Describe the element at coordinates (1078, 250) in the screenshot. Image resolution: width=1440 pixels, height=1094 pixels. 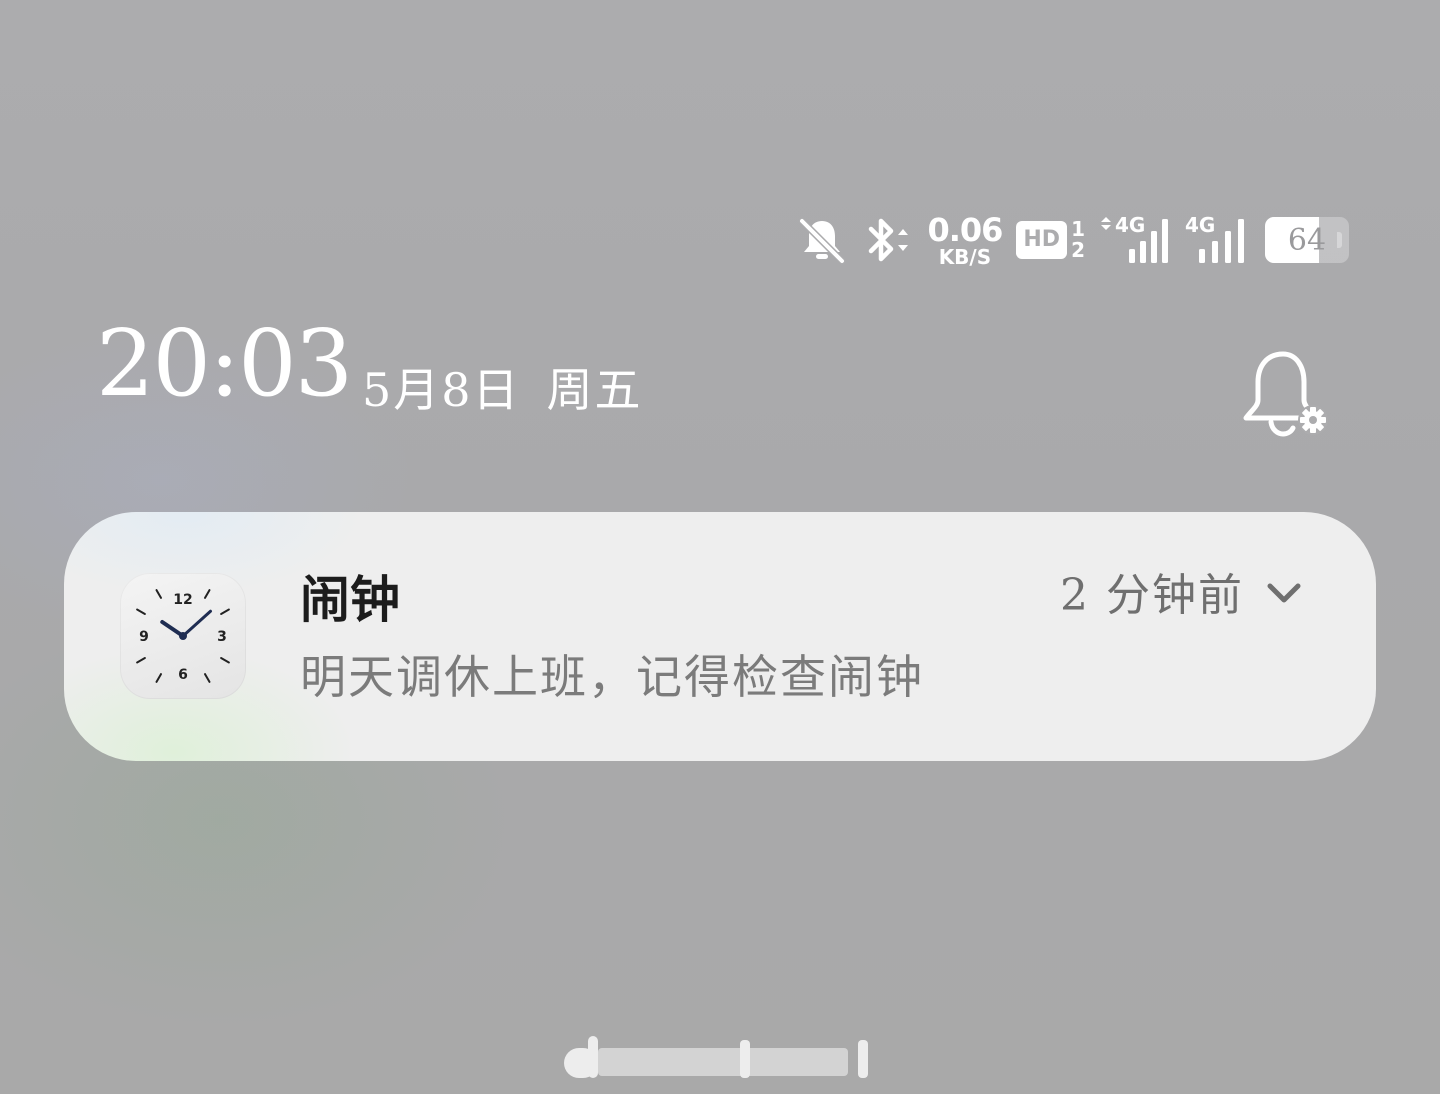
I see `sim-slot-bottom: 2` at that location.